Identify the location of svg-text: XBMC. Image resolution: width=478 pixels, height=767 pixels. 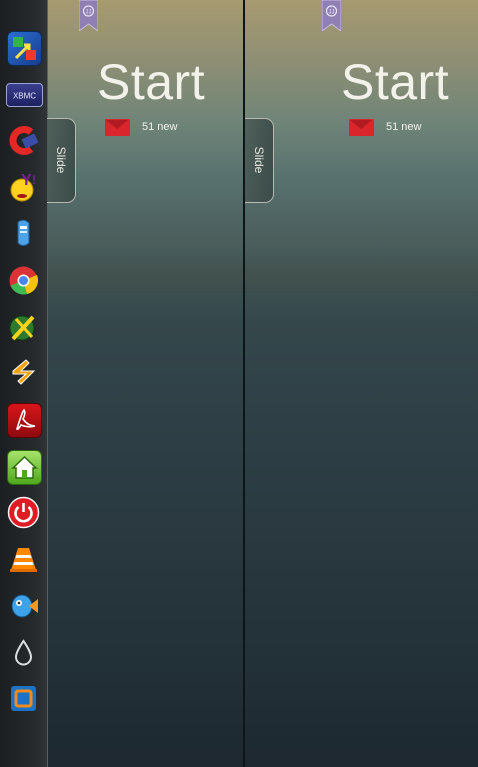
(24, 96).